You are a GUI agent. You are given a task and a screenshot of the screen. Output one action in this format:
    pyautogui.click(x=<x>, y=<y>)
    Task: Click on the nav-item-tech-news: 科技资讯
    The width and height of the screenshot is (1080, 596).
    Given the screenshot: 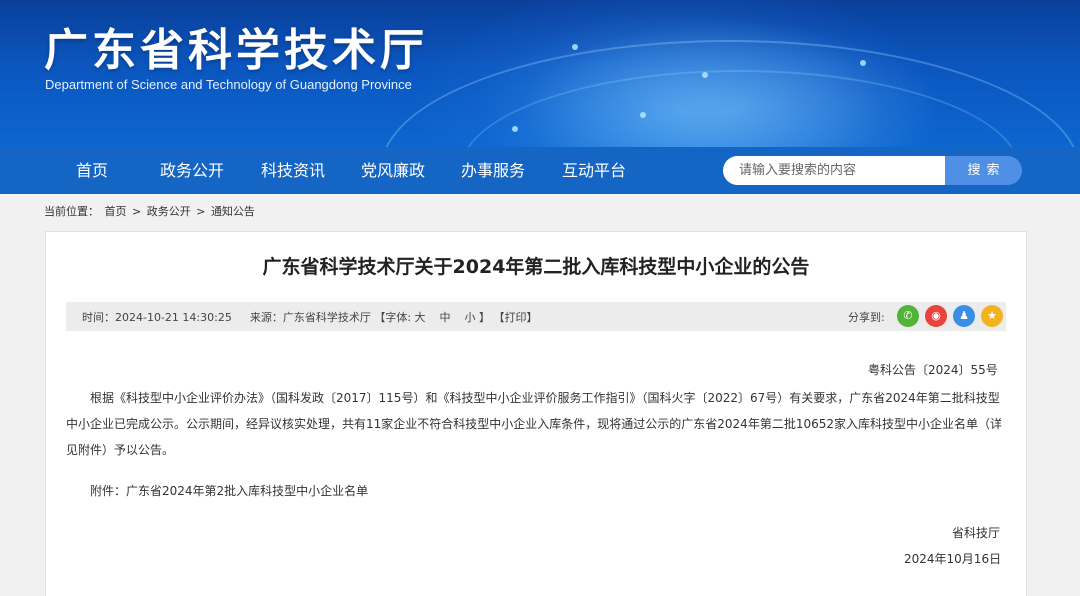 What is the action you would take?
    pyautogui.click(x=293, y=170)
    